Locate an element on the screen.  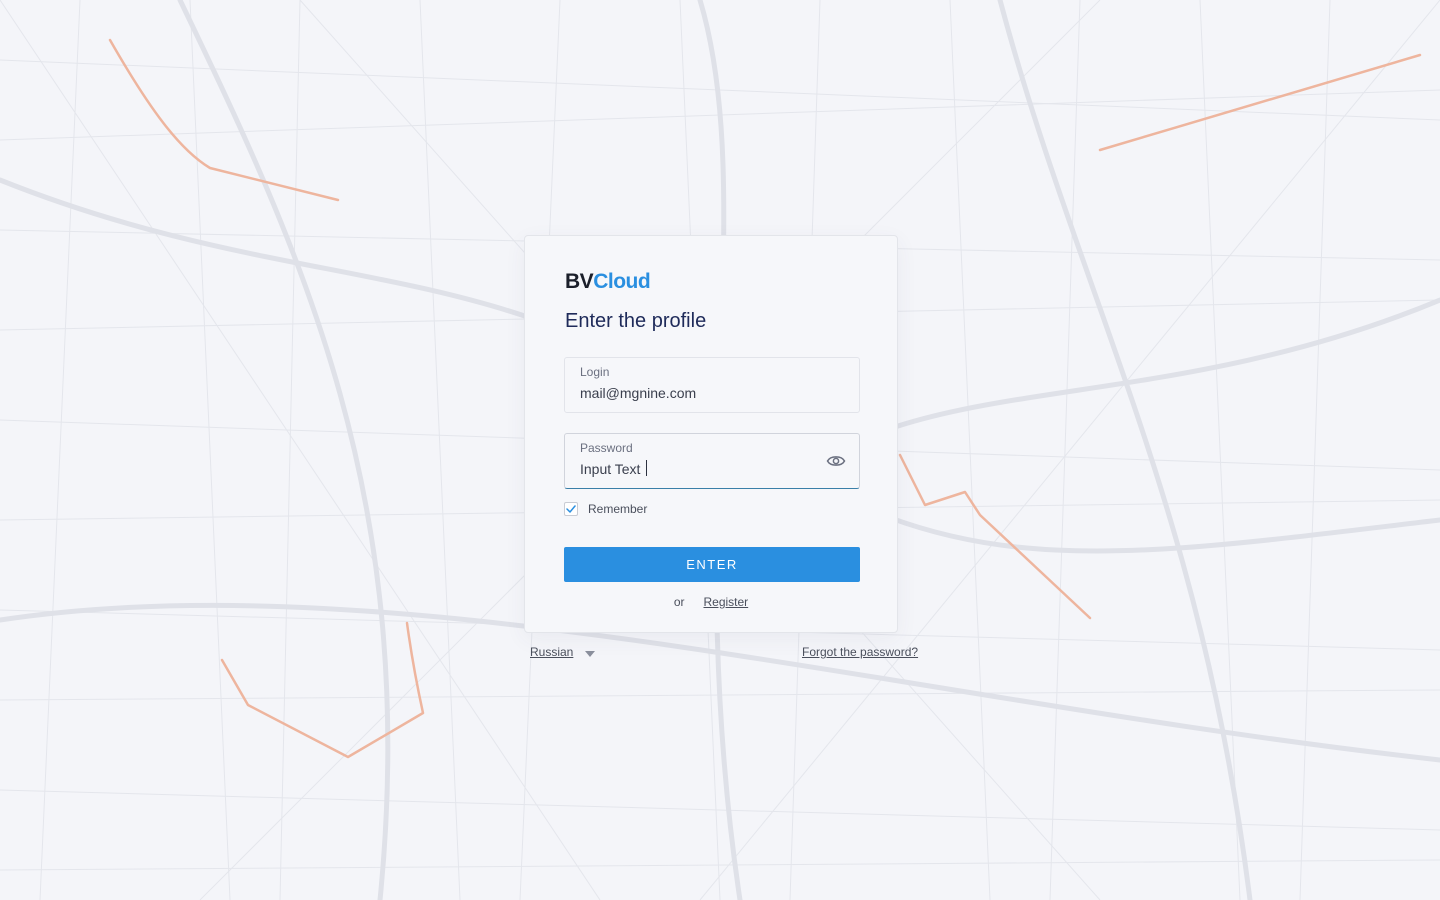
checkbox-box is located at coordinates (571, 509).